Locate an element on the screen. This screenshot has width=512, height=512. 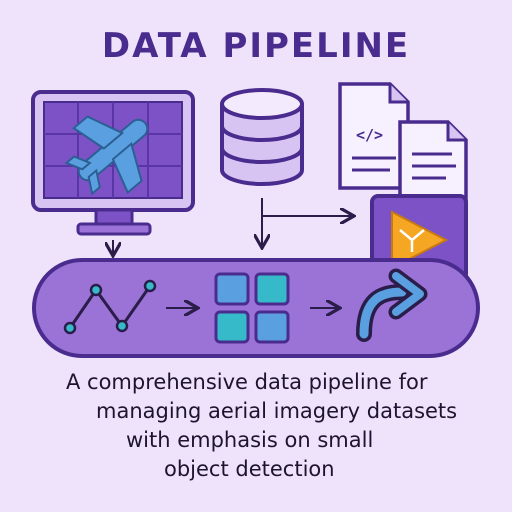
caption-line: with emphasis on small is located at coordinates (250, 440).